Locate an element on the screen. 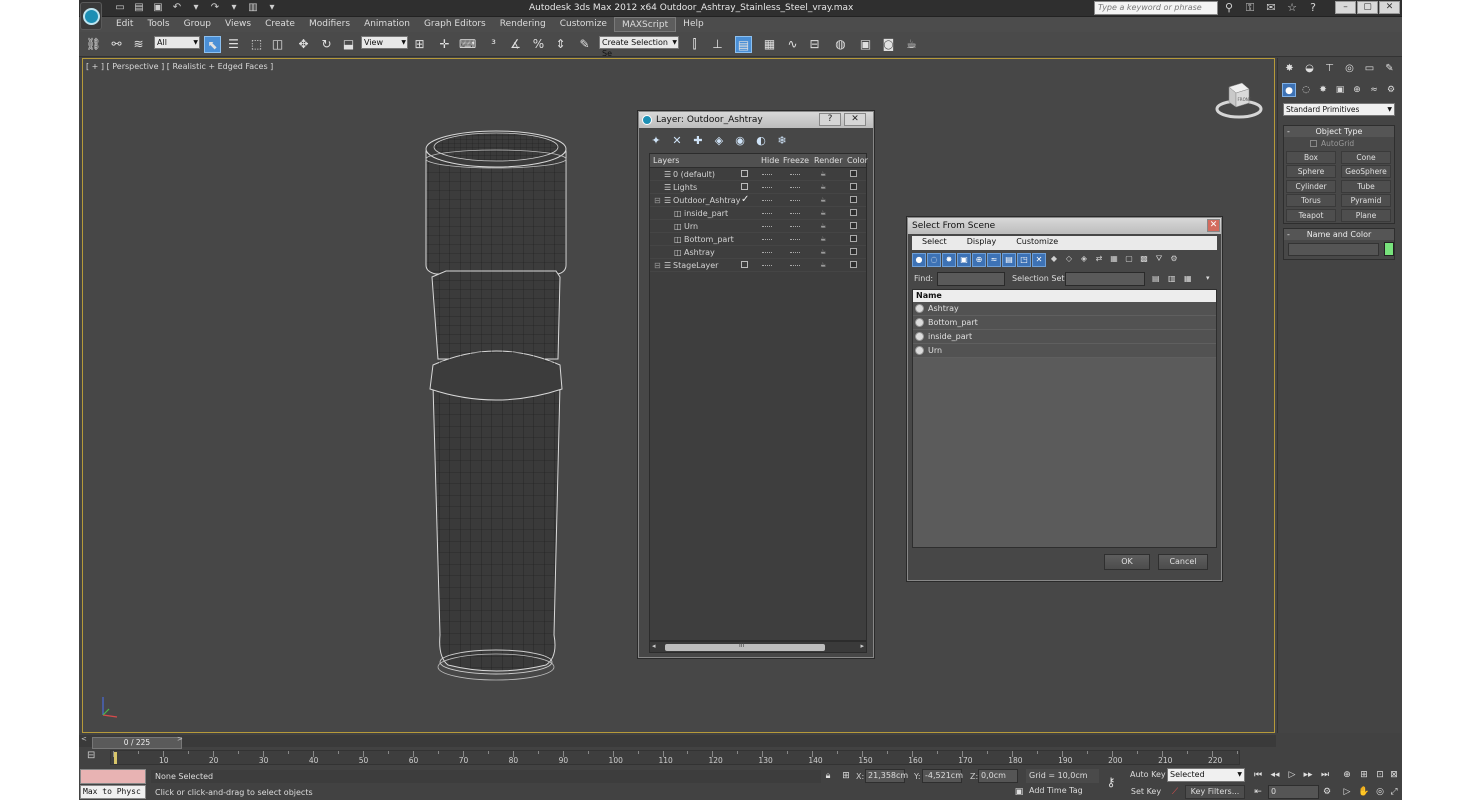 This screenshot has width=1480, height=800. tube-button: Tube is located at coordinates (1366, 186).